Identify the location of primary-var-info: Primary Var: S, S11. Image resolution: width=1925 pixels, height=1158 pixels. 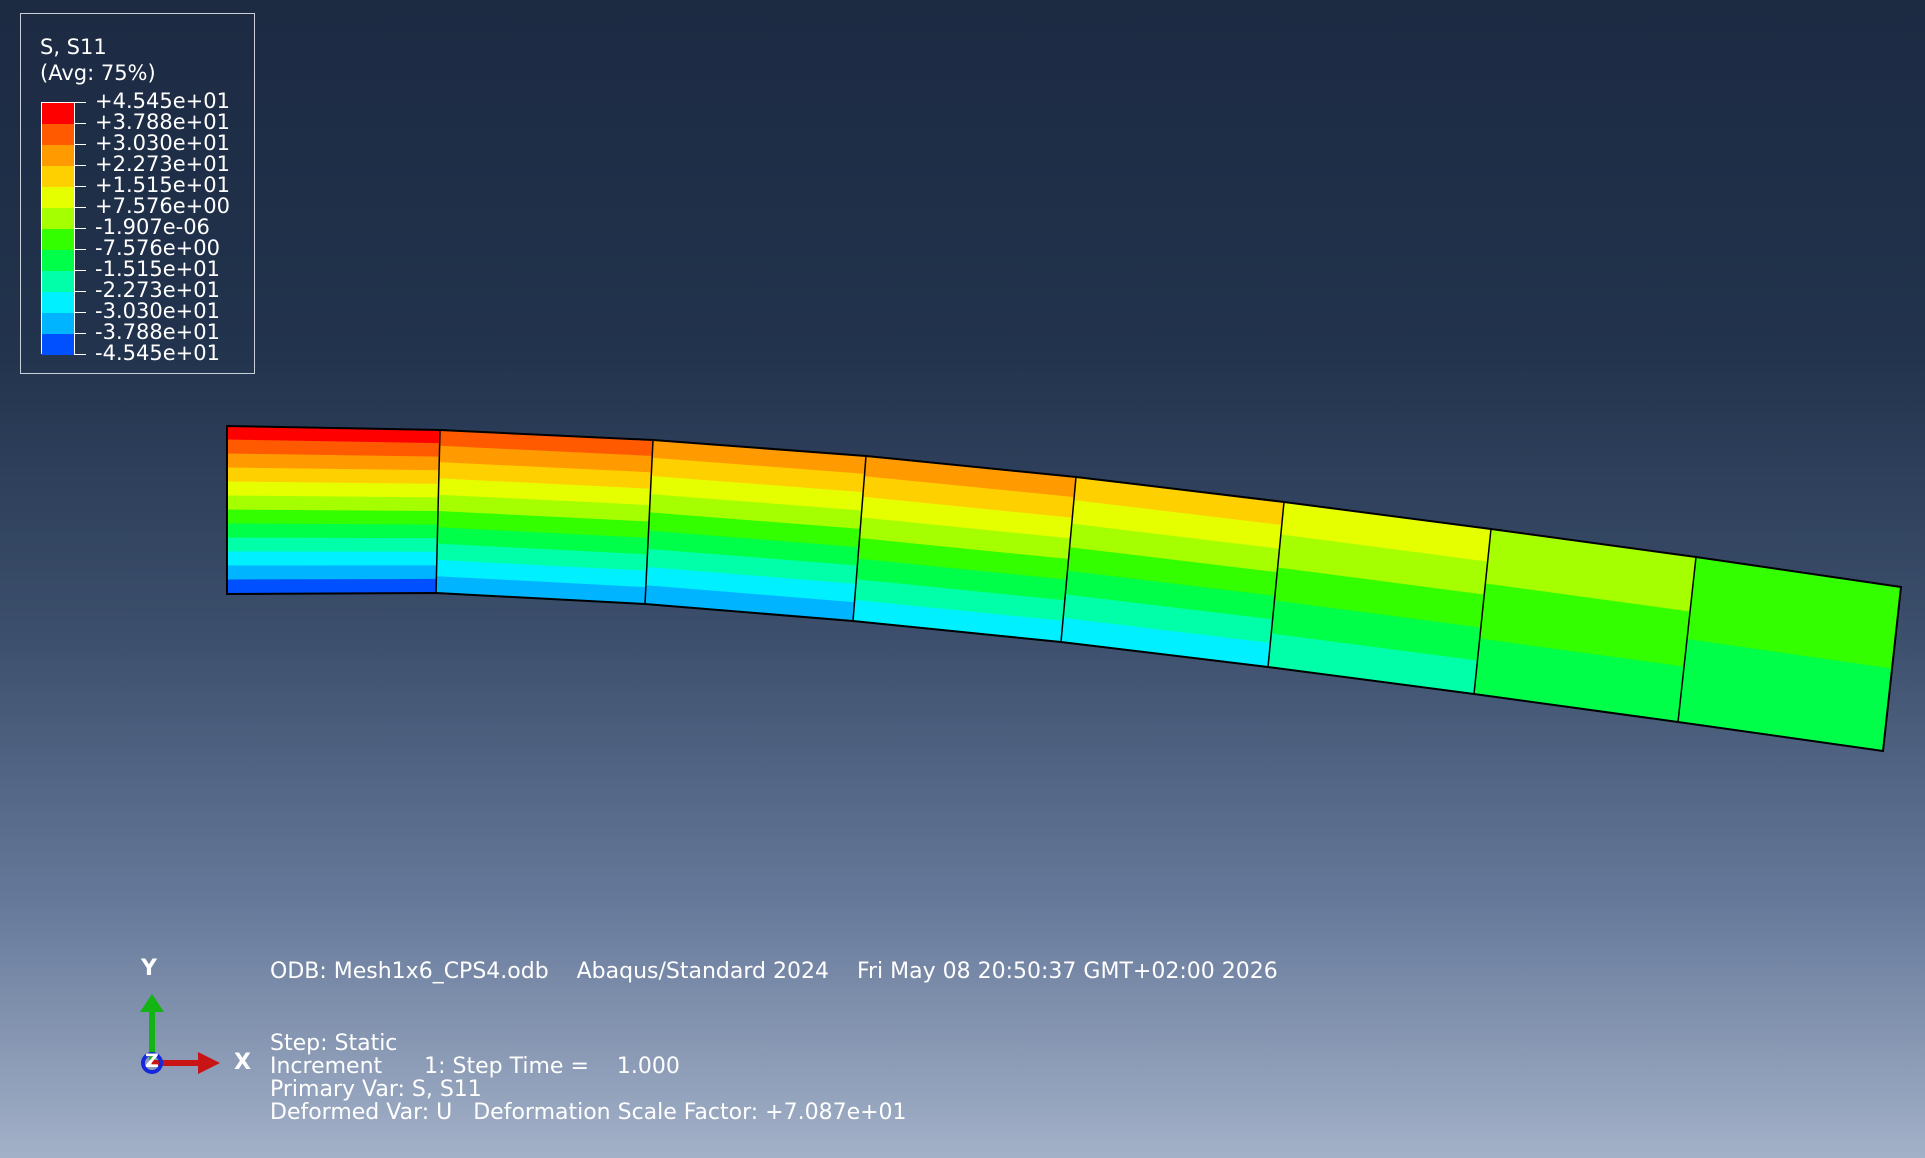
(376, 1089).